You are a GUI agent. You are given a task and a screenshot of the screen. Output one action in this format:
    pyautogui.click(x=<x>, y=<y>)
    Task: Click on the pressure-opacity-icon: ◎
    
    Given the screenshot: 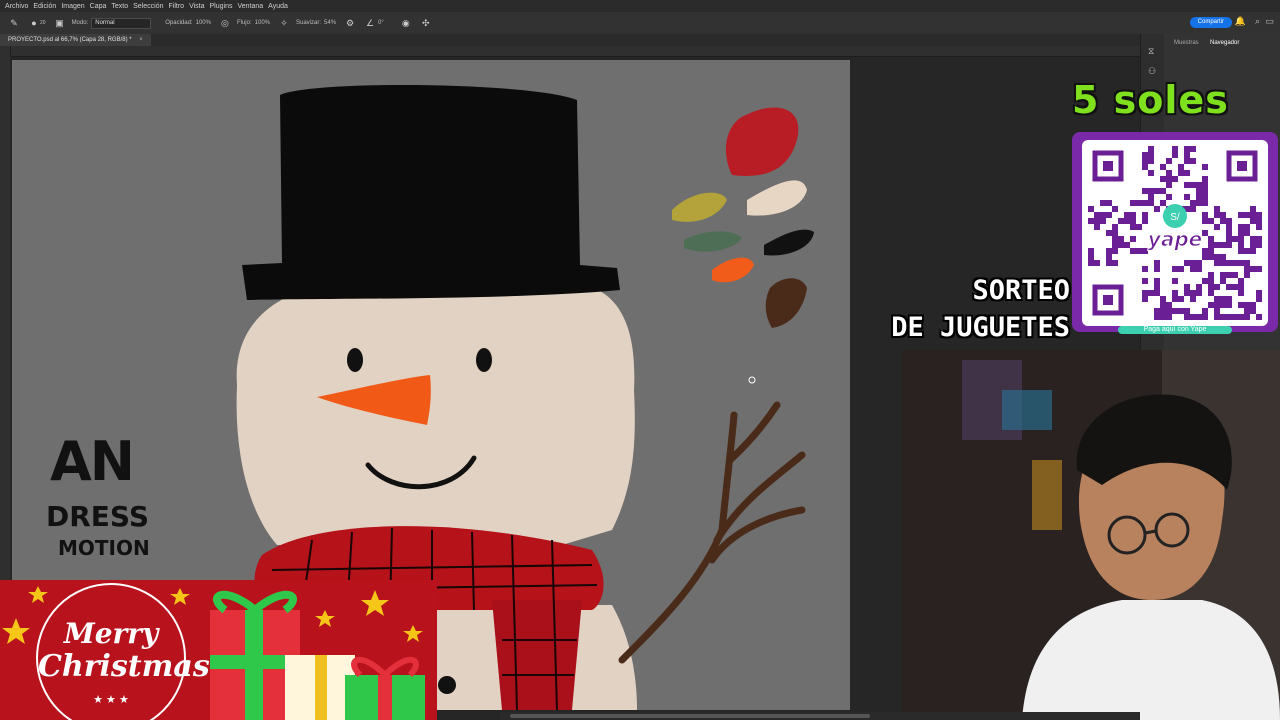 What is the action you would take?
    pyautogui.click(x=225, y=23)
    